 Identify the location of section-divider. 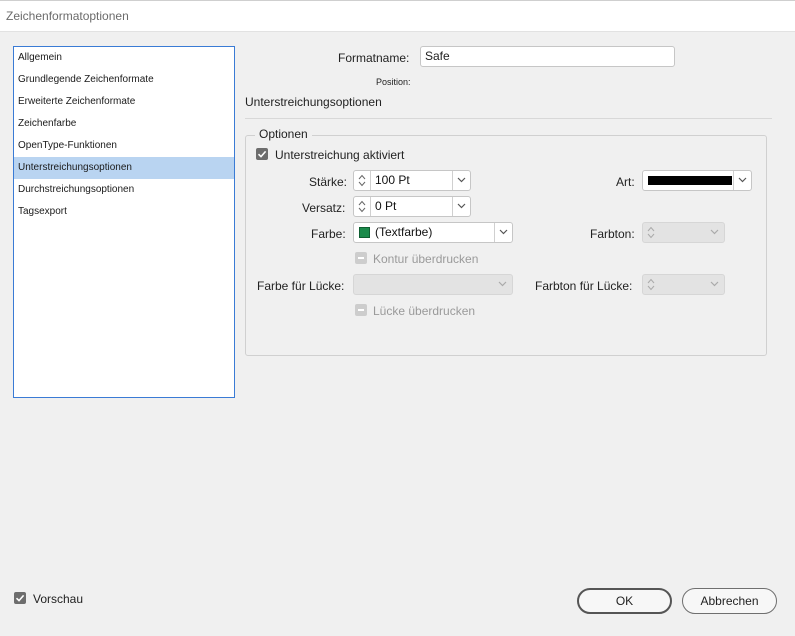
(508, 118).